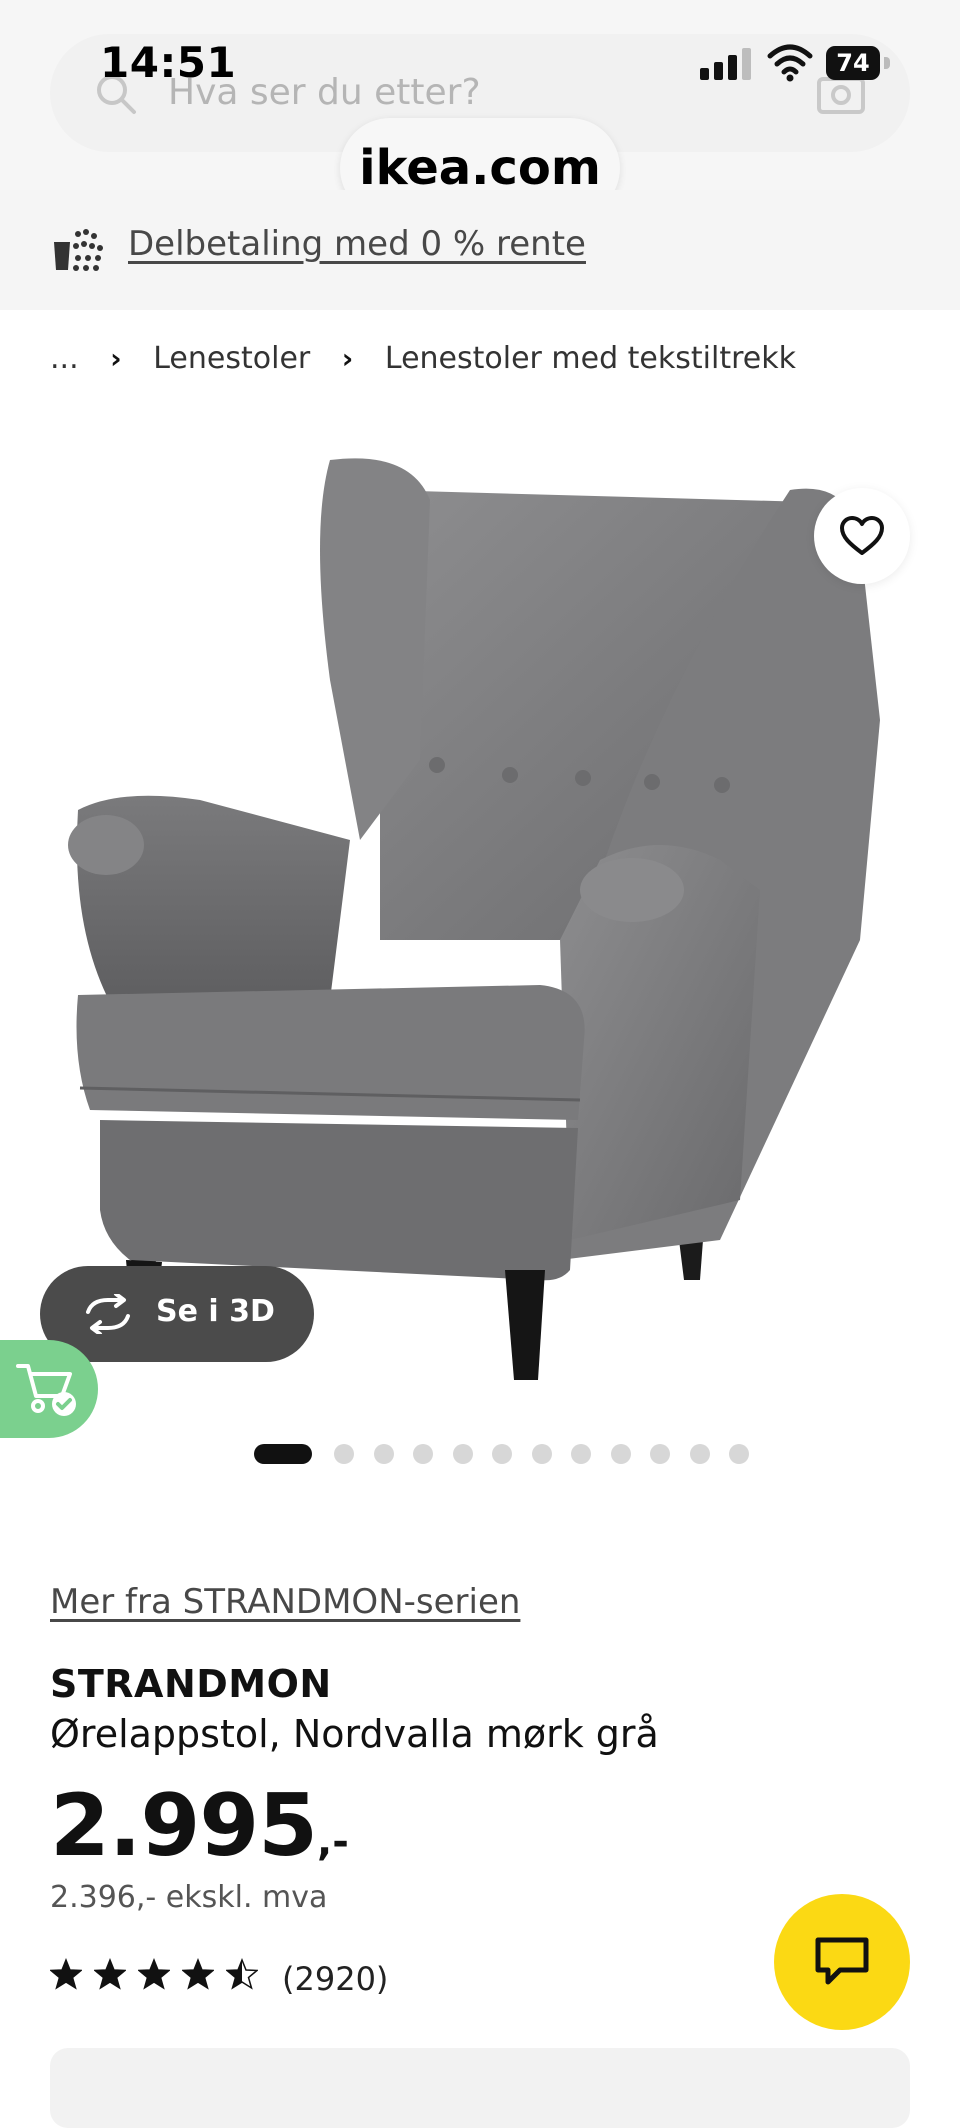  I want to click on wifi-icon, so click(790, 63).